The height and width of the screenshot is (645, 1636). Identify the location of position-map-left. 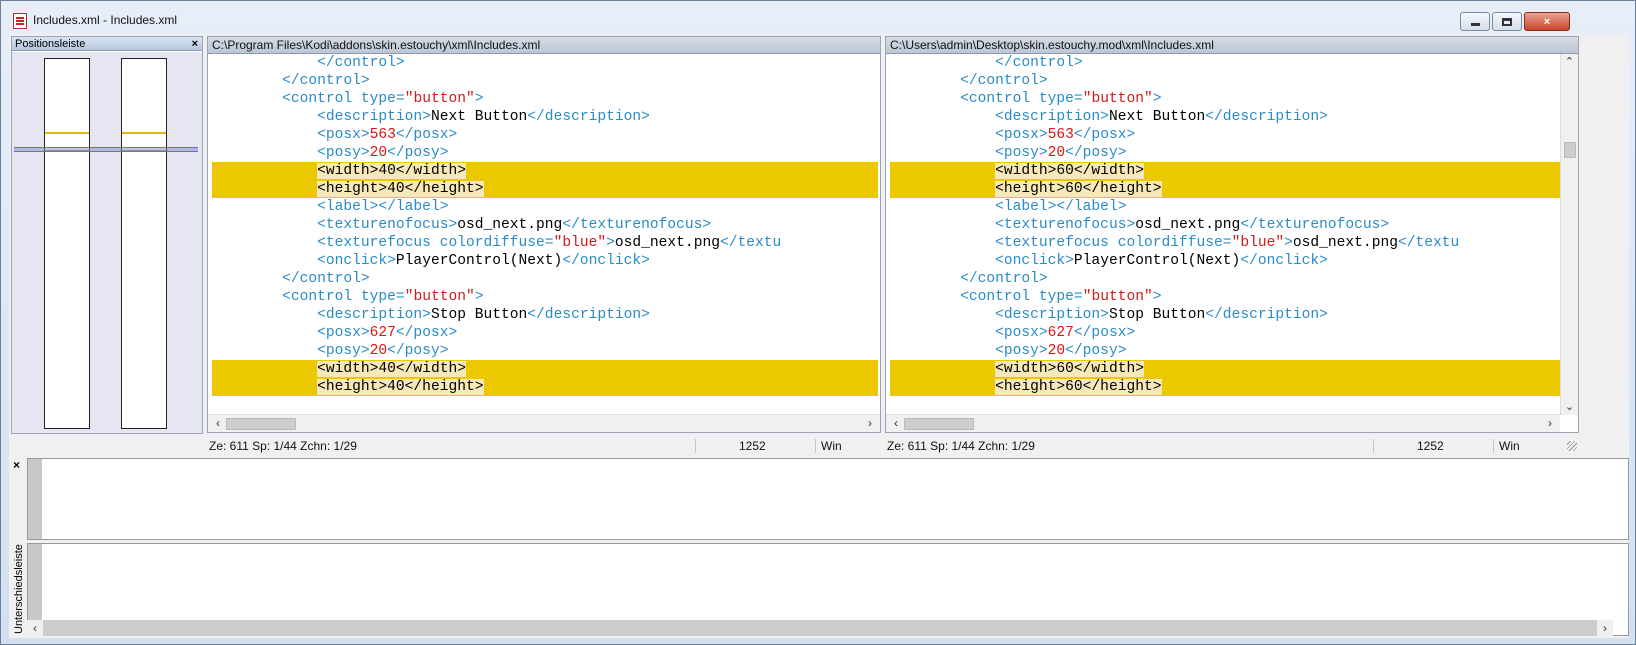
(67, 243).